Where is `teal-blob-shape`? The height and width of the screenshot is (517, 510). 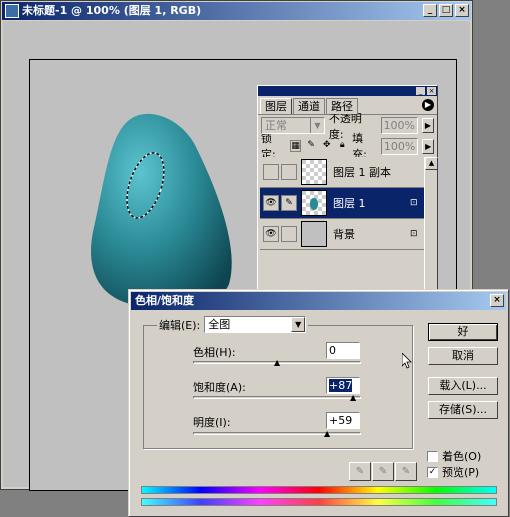
teal-blob-shape is located at coordinates (161, 211).